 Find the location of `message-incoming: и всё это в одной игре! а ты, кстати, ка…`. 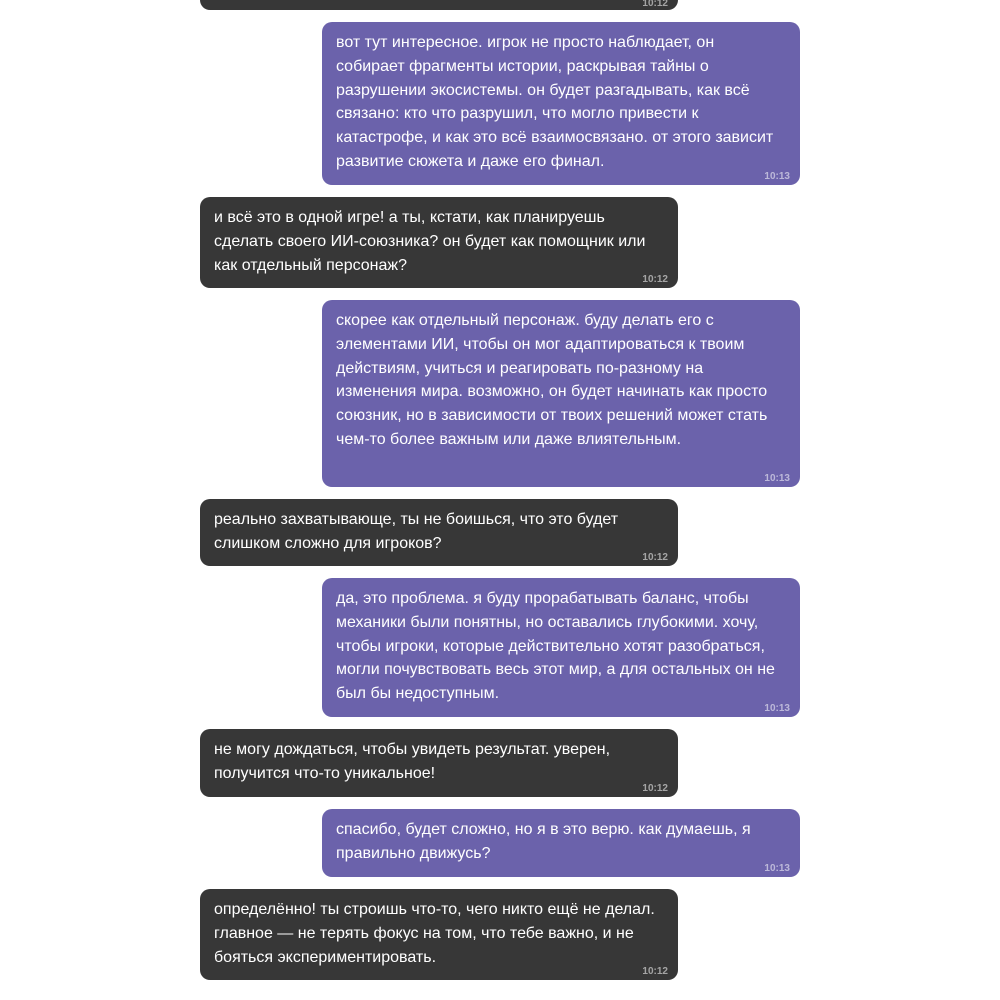

message-incoming: и всё это в одной игре! а ты, кстати, ка… is located at coordinates (439, 242).